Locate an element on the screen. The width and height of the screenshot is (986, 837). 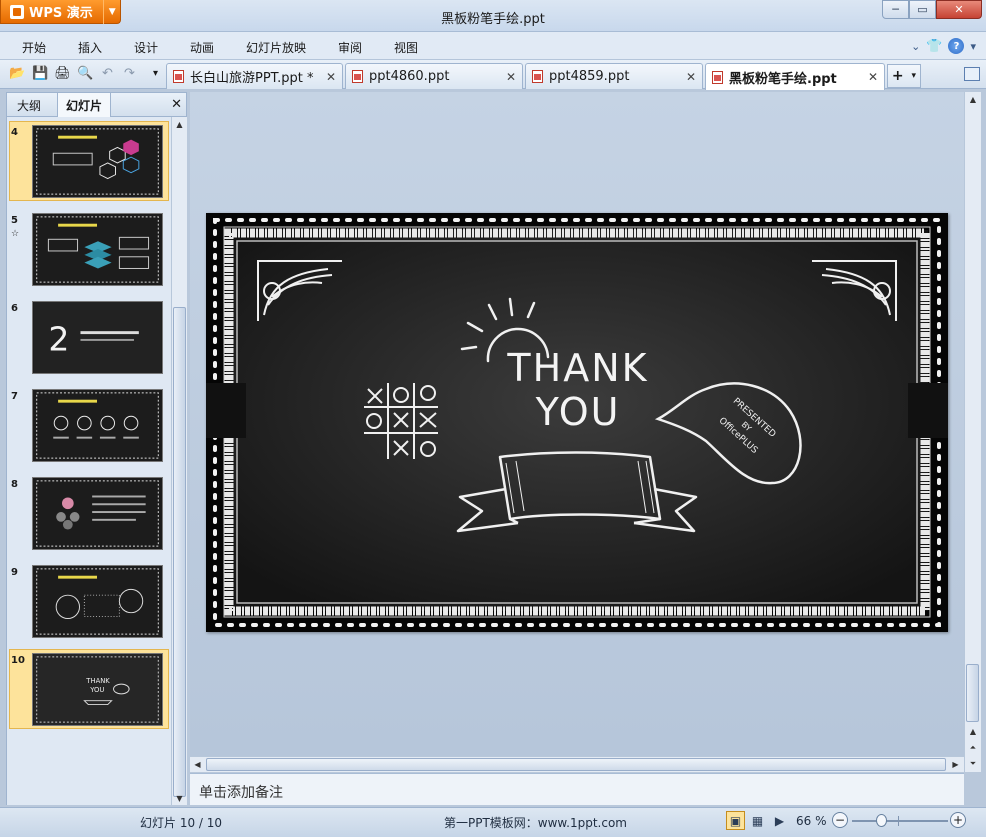
tab-label: 长白山旅游PPT.ppt * is located at coordinates (252, 78).